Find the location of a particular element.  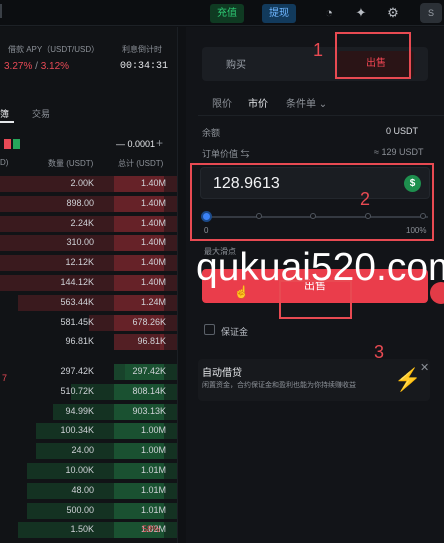

book-view-toggle is located at coordinates (13, 144).